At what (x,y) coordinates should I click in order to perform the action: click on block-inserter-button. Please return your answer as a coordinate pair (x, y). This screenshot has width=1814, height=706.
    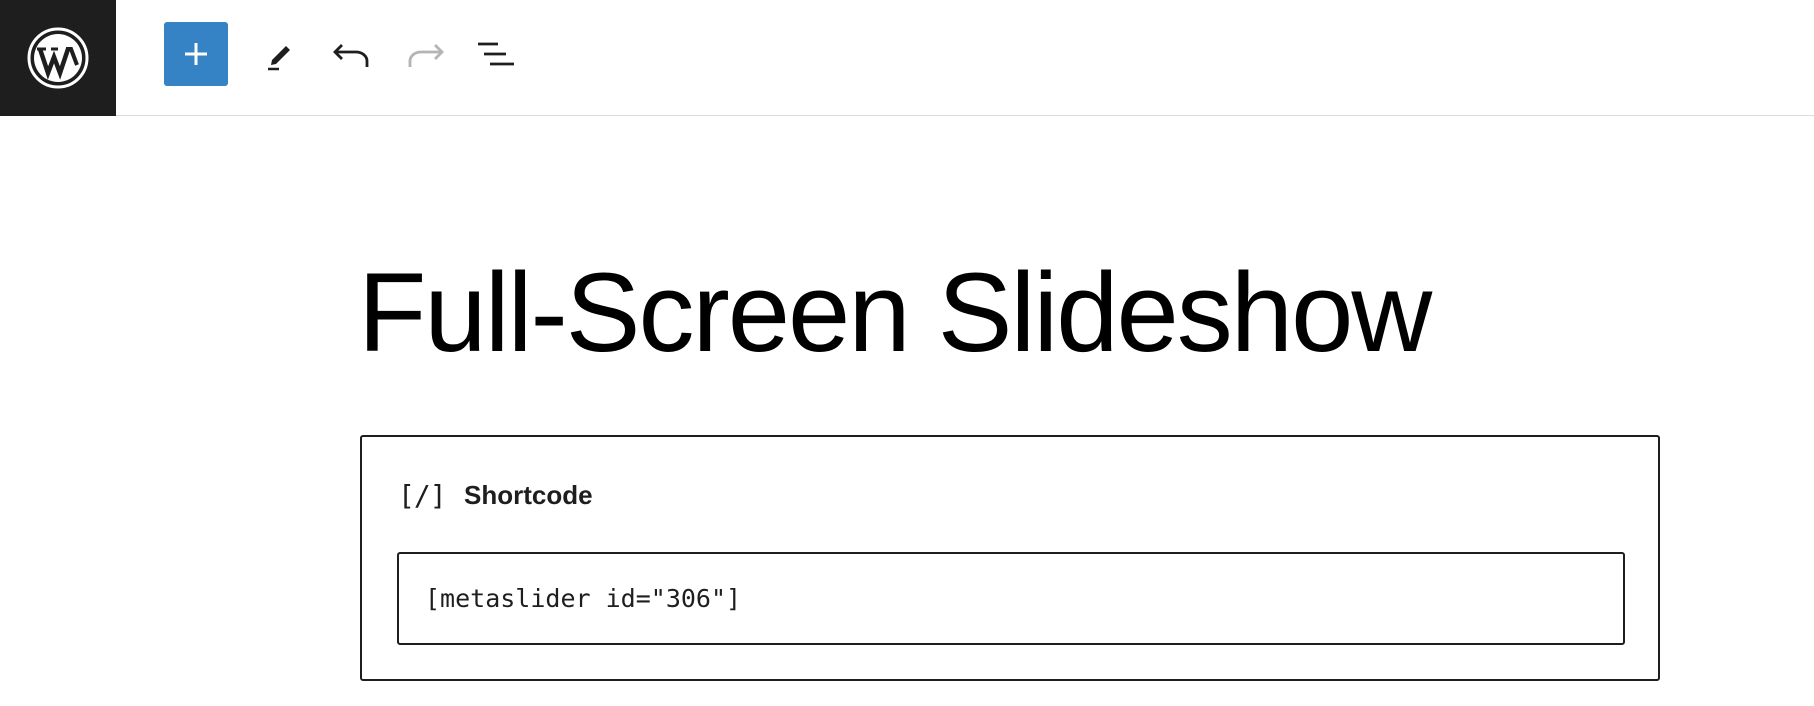
    Looking at the image, I should click on (196, 54).